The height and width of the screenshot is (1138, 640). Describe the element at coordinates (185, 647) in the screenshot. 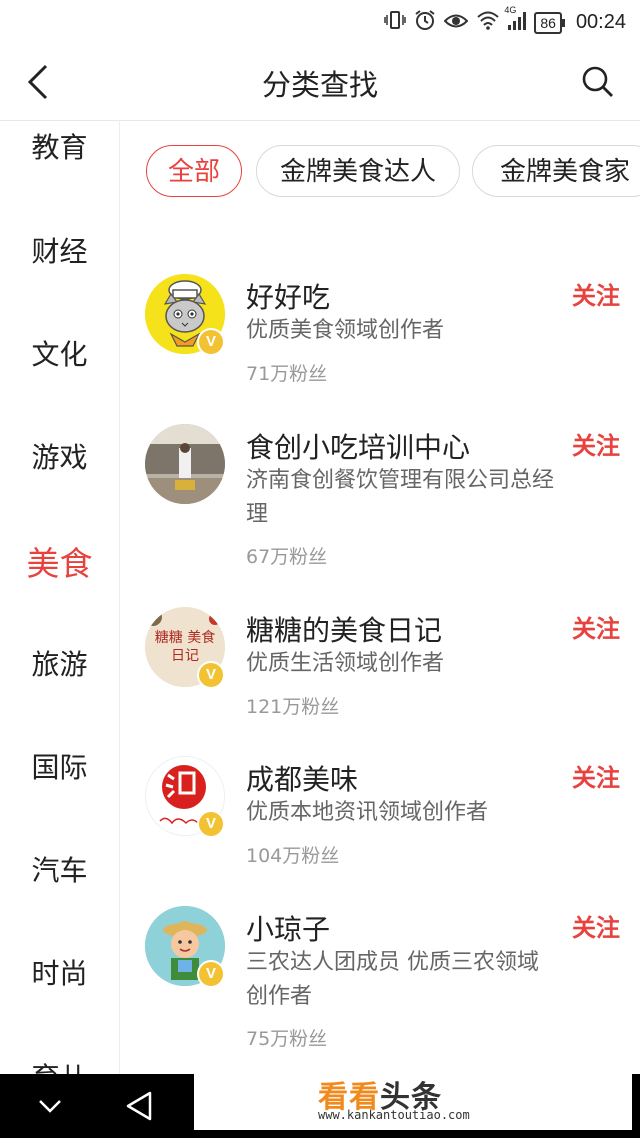

I see `avatar-caption: 糖糖 美食日记` at that location.